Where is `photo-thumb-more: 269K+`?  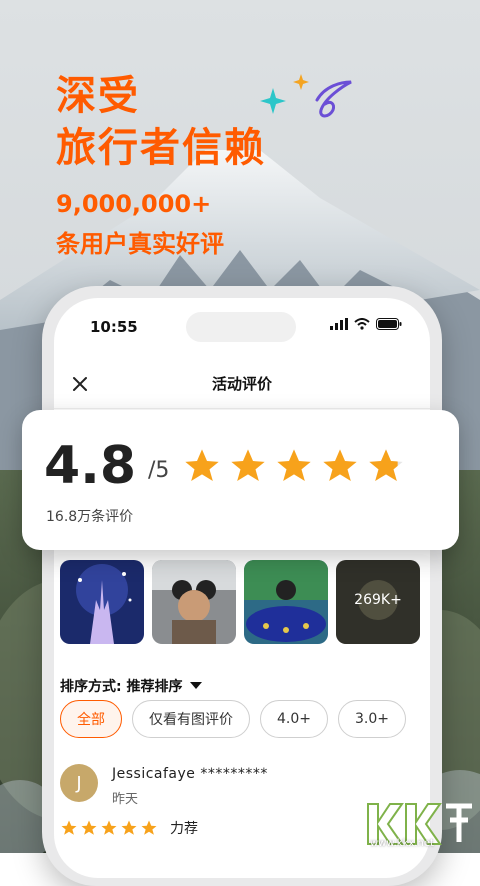 photo-thumb-more: 269K+ is located at coordinates (378, 602).